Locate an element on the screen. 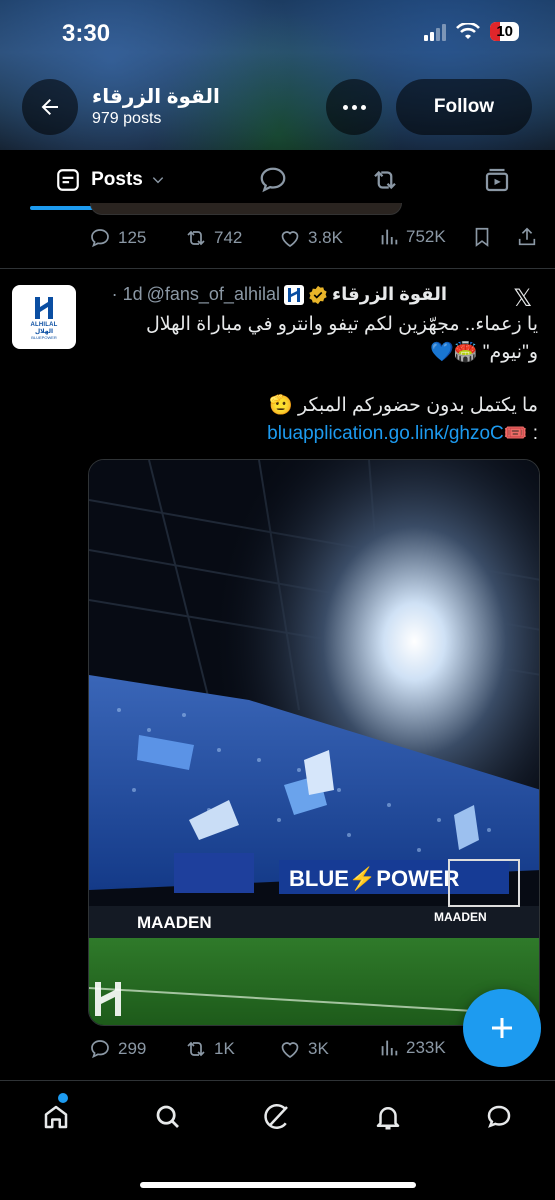 This screenshot has height=1200, width=555. search-icon is located at coordinates (167, 1116).